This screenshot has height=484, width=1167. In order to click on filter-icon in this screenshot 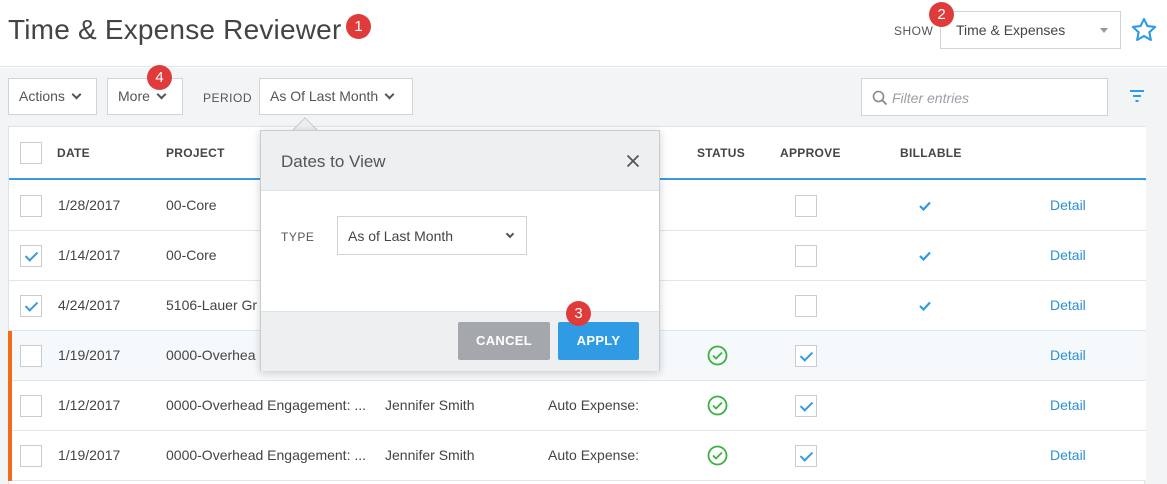, I will do `click(1137, 96)`.